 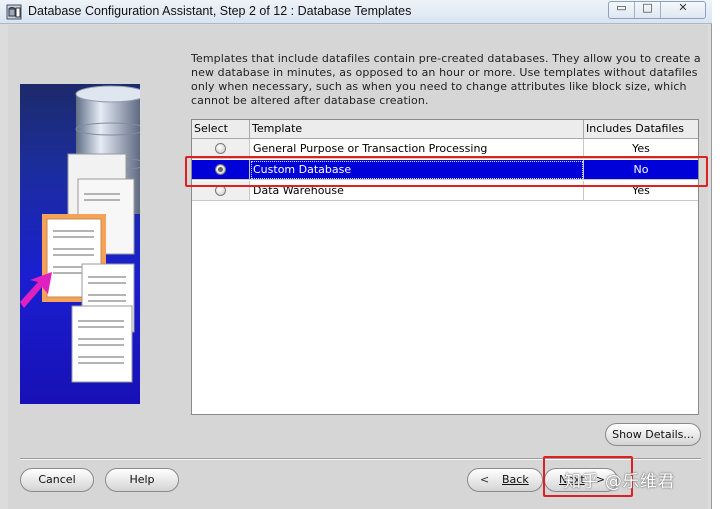 What do you see at coordinates (641, 129) in the screenshot?
I see `column-header-includes-datafiles: Includes Datafiles` at bounding box center [641, 129].